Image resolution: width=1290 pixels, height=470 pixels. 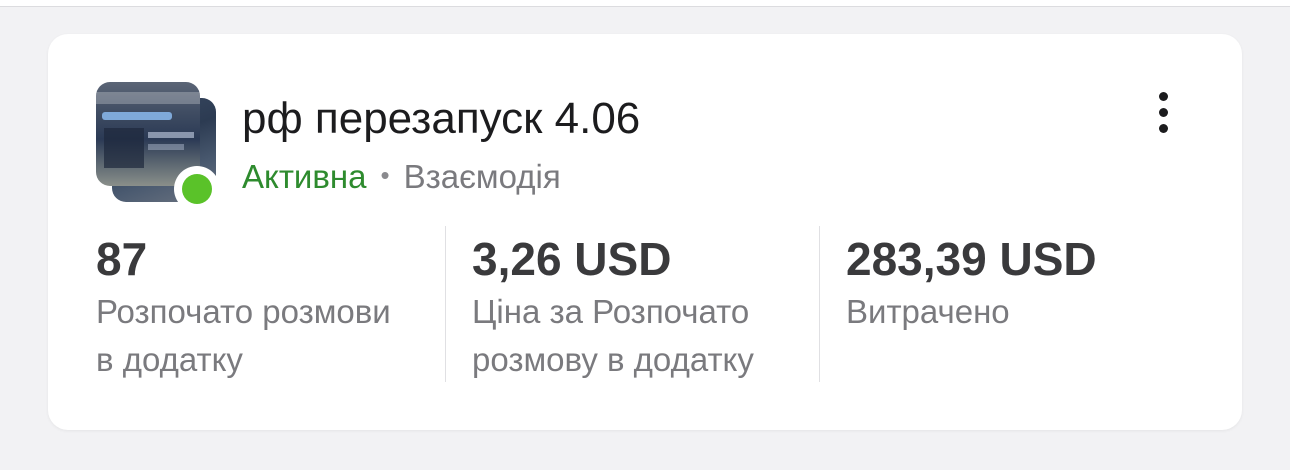 I want to click on more-vertical-icon-dot-middle, so click(x=1163, y=112).